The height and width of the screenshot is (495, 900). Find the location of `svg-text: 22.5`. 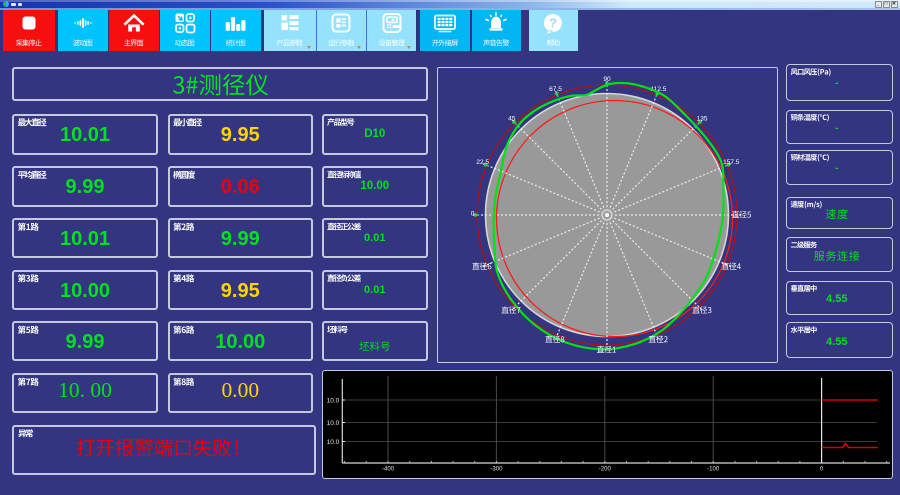

svg-text: 22.5 is located at coordinates (482, 162).